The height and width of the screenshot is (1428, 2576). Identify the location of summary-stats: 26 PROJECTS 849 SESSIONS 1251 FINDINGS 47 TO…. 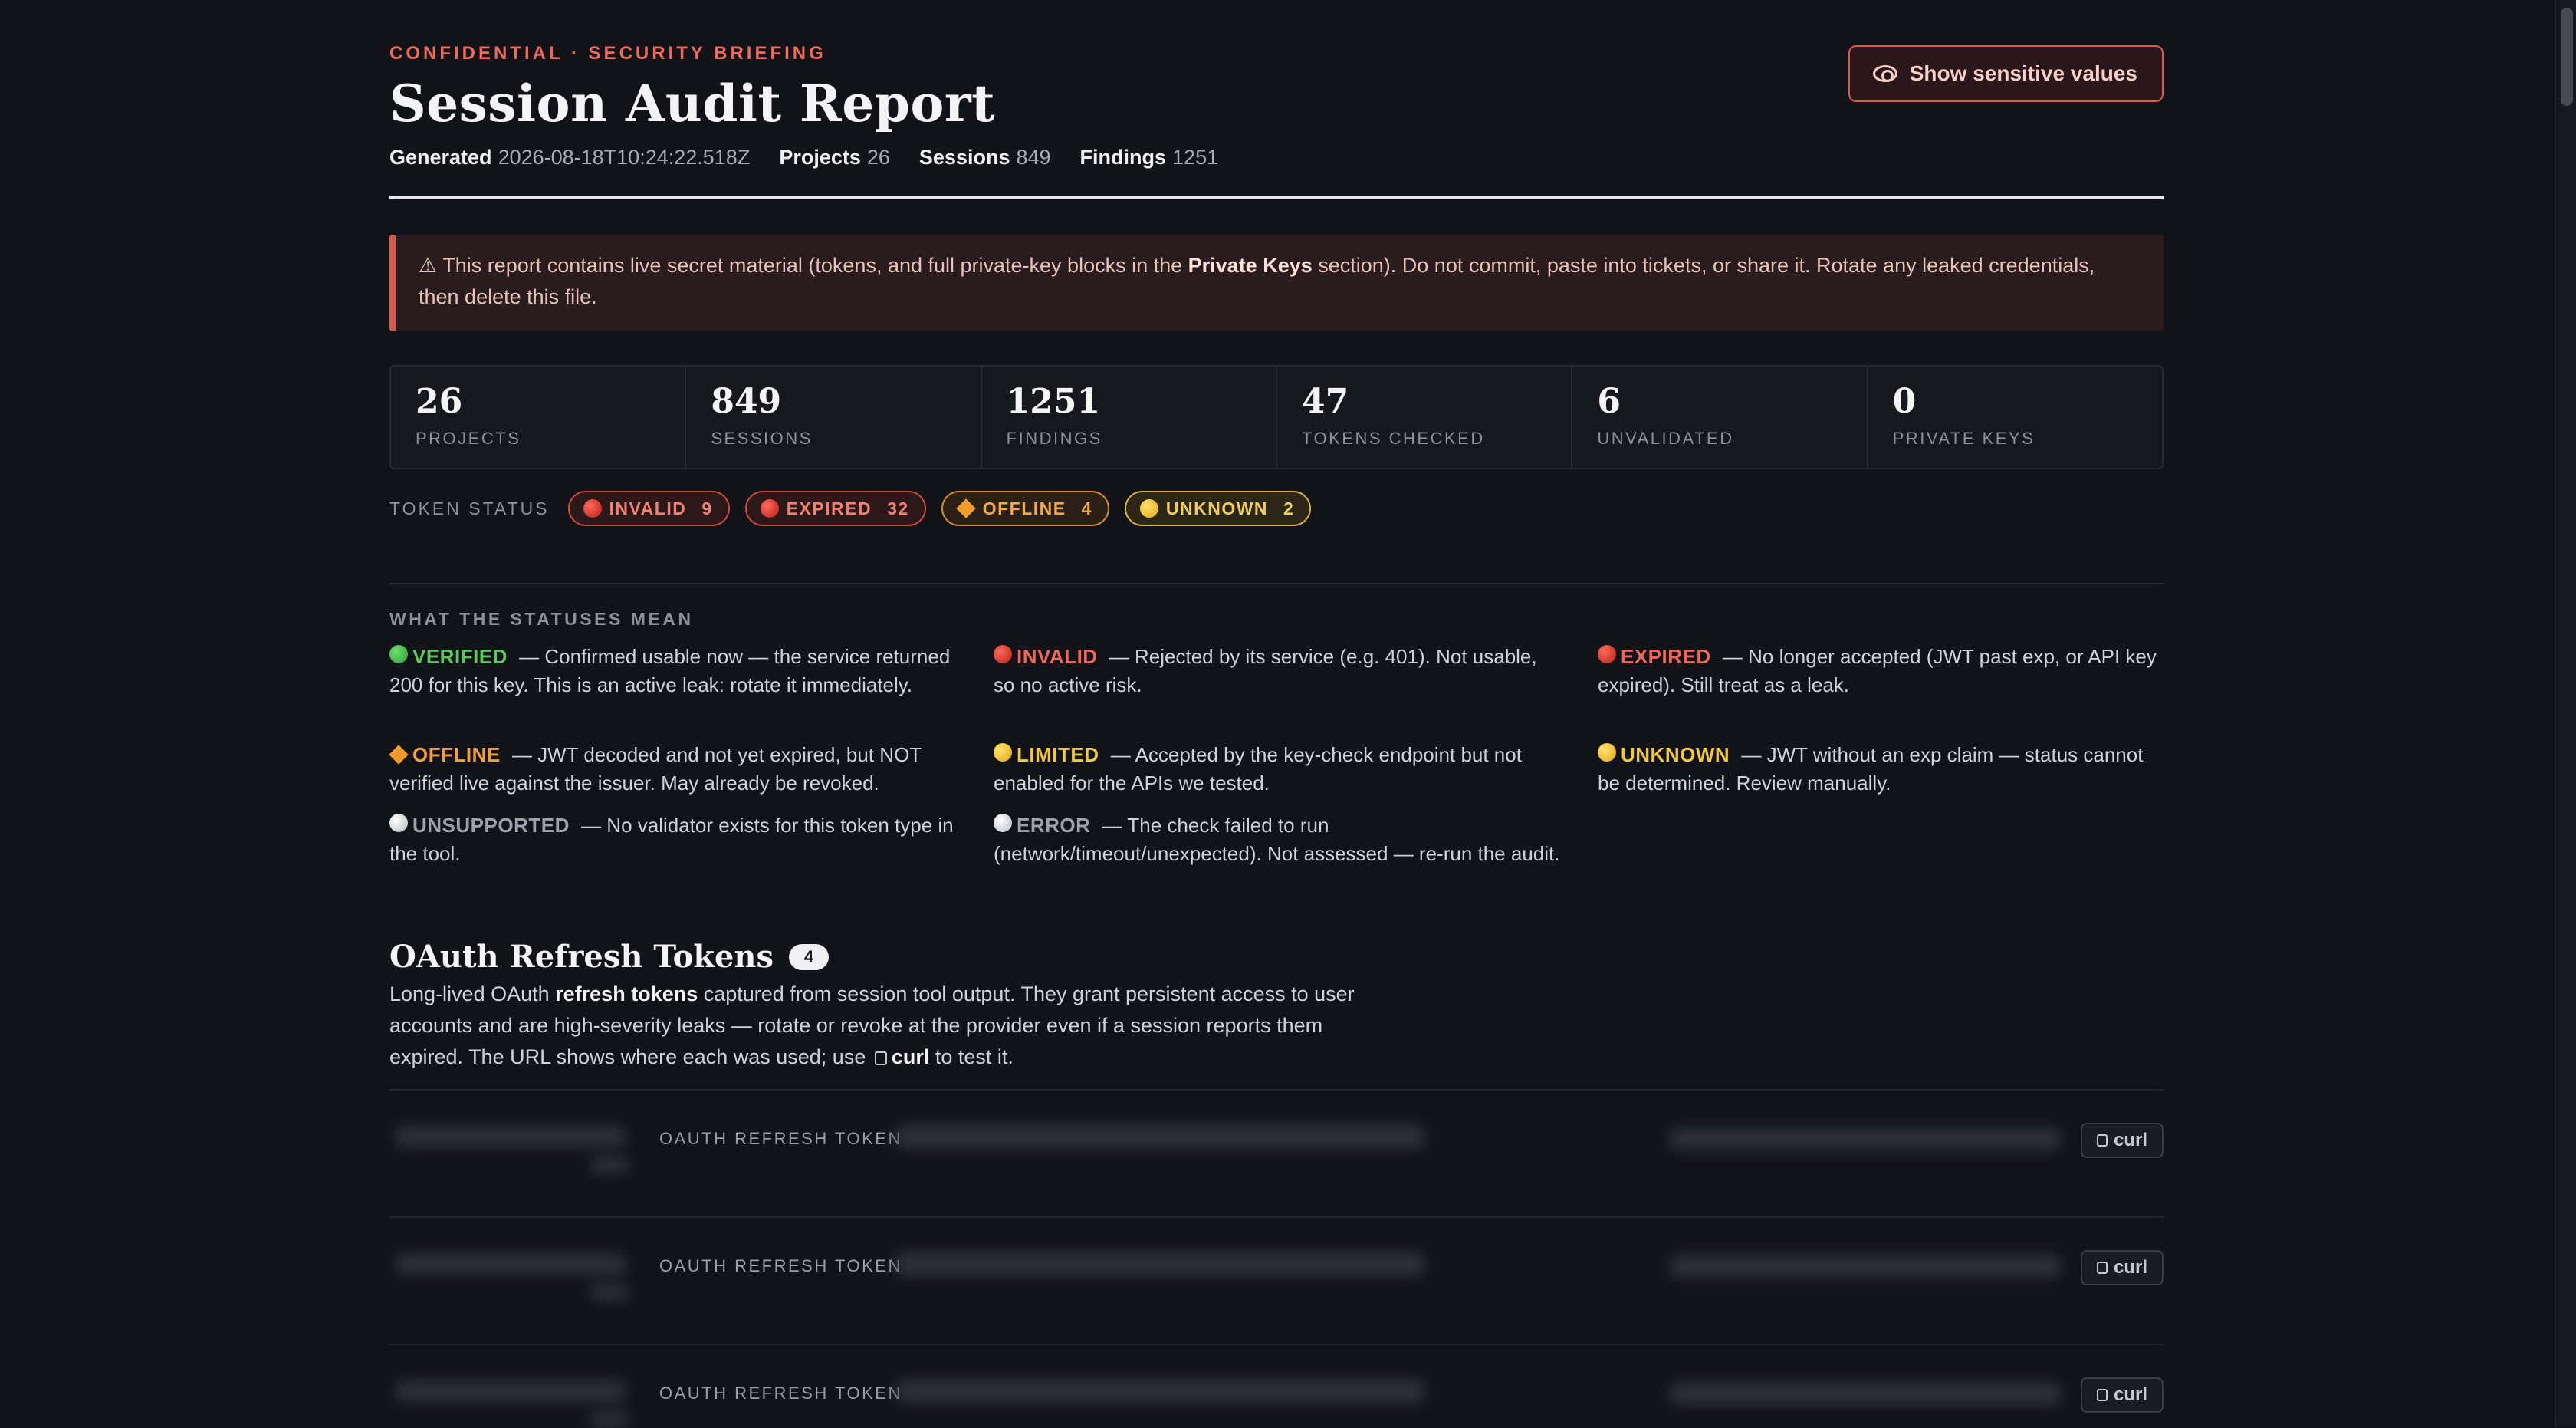
(1276, 417).